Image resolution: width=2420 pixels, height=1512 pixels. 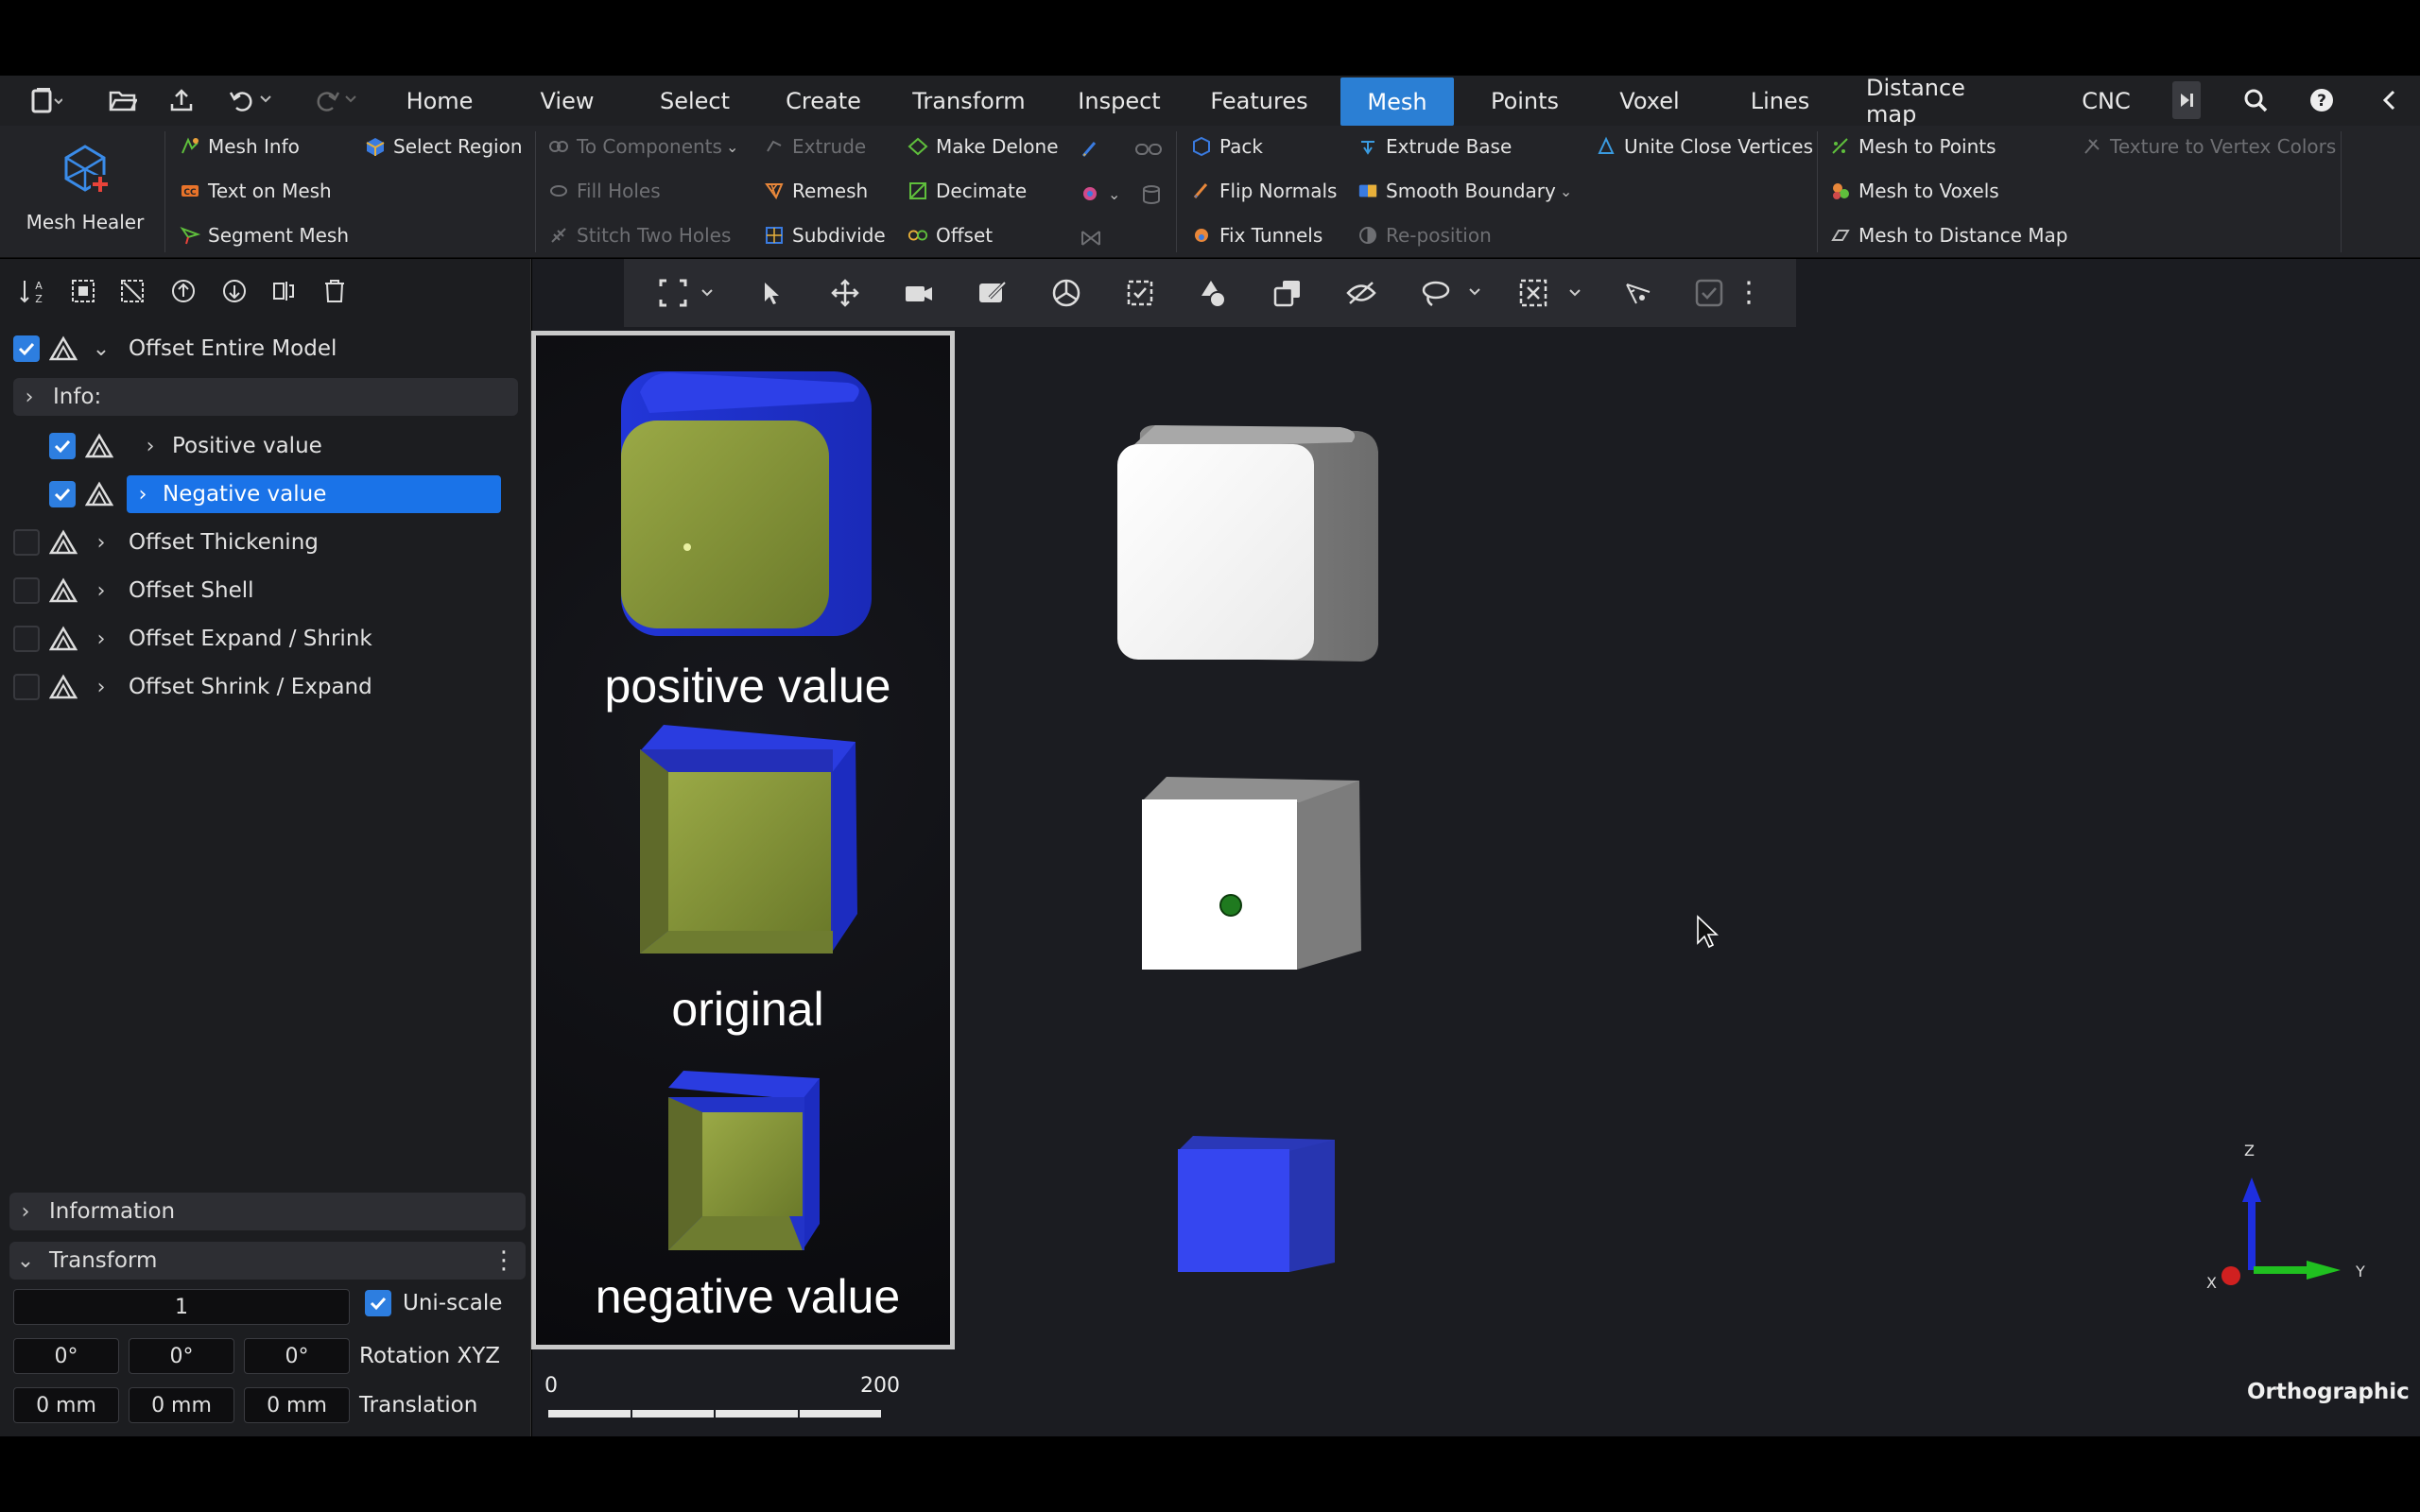 I want to click on trash-icon, so click(x=335, y=291).